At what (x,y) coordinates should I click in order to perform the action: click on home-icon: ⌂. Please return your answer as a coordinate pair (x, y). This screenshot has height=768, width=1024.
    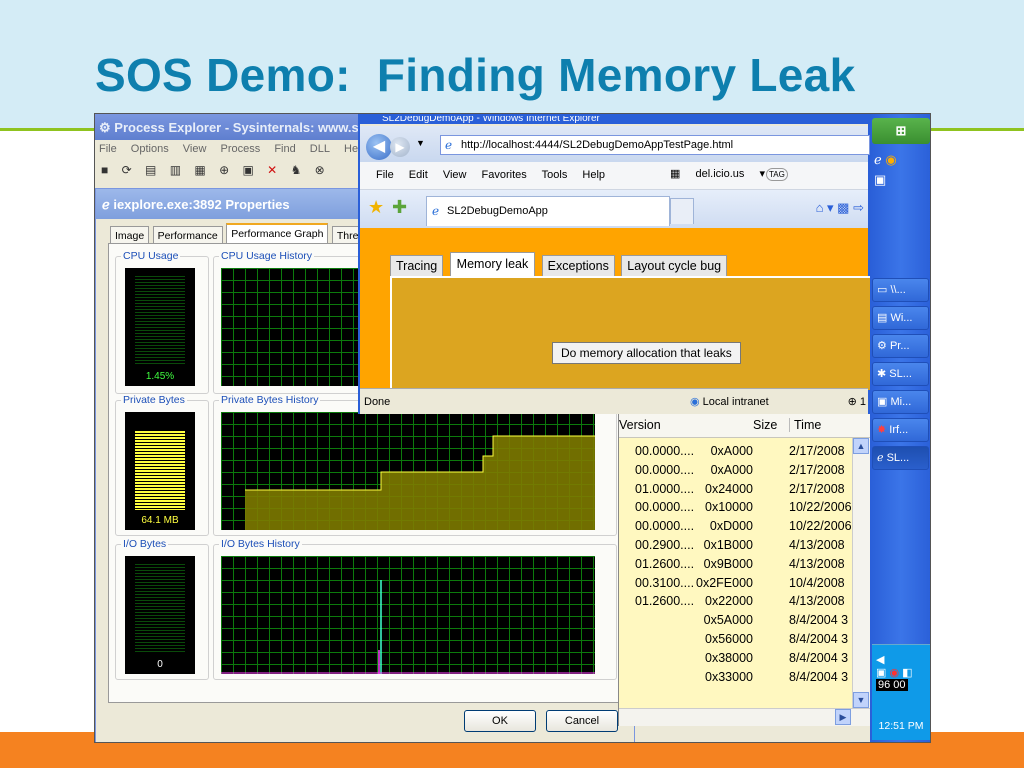
    Looking at the image, I should click on (820, 207).